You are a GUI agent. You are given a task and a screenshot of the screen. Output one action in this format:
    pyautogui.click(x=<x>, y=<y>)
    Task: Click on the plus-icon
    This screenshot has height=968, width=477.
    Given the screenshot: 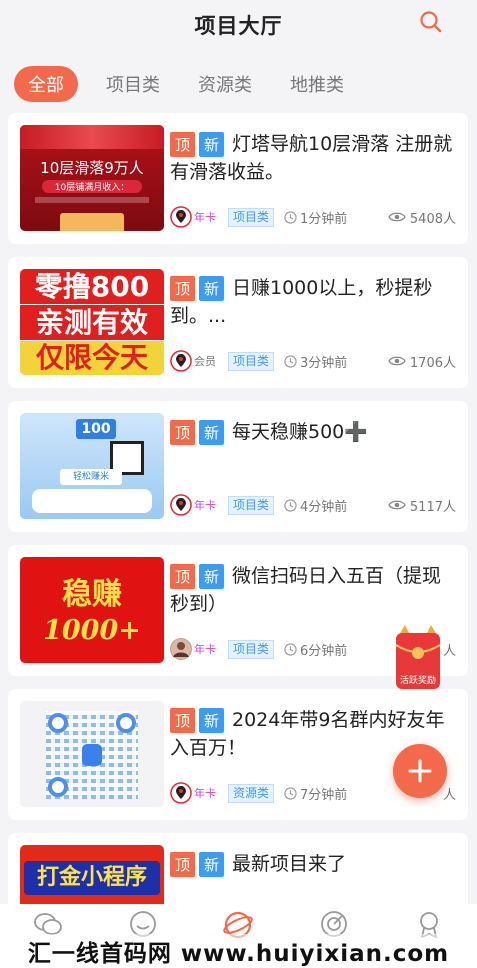 What is the action you would take?
    pyautogui.click(x=420, y=771)
    